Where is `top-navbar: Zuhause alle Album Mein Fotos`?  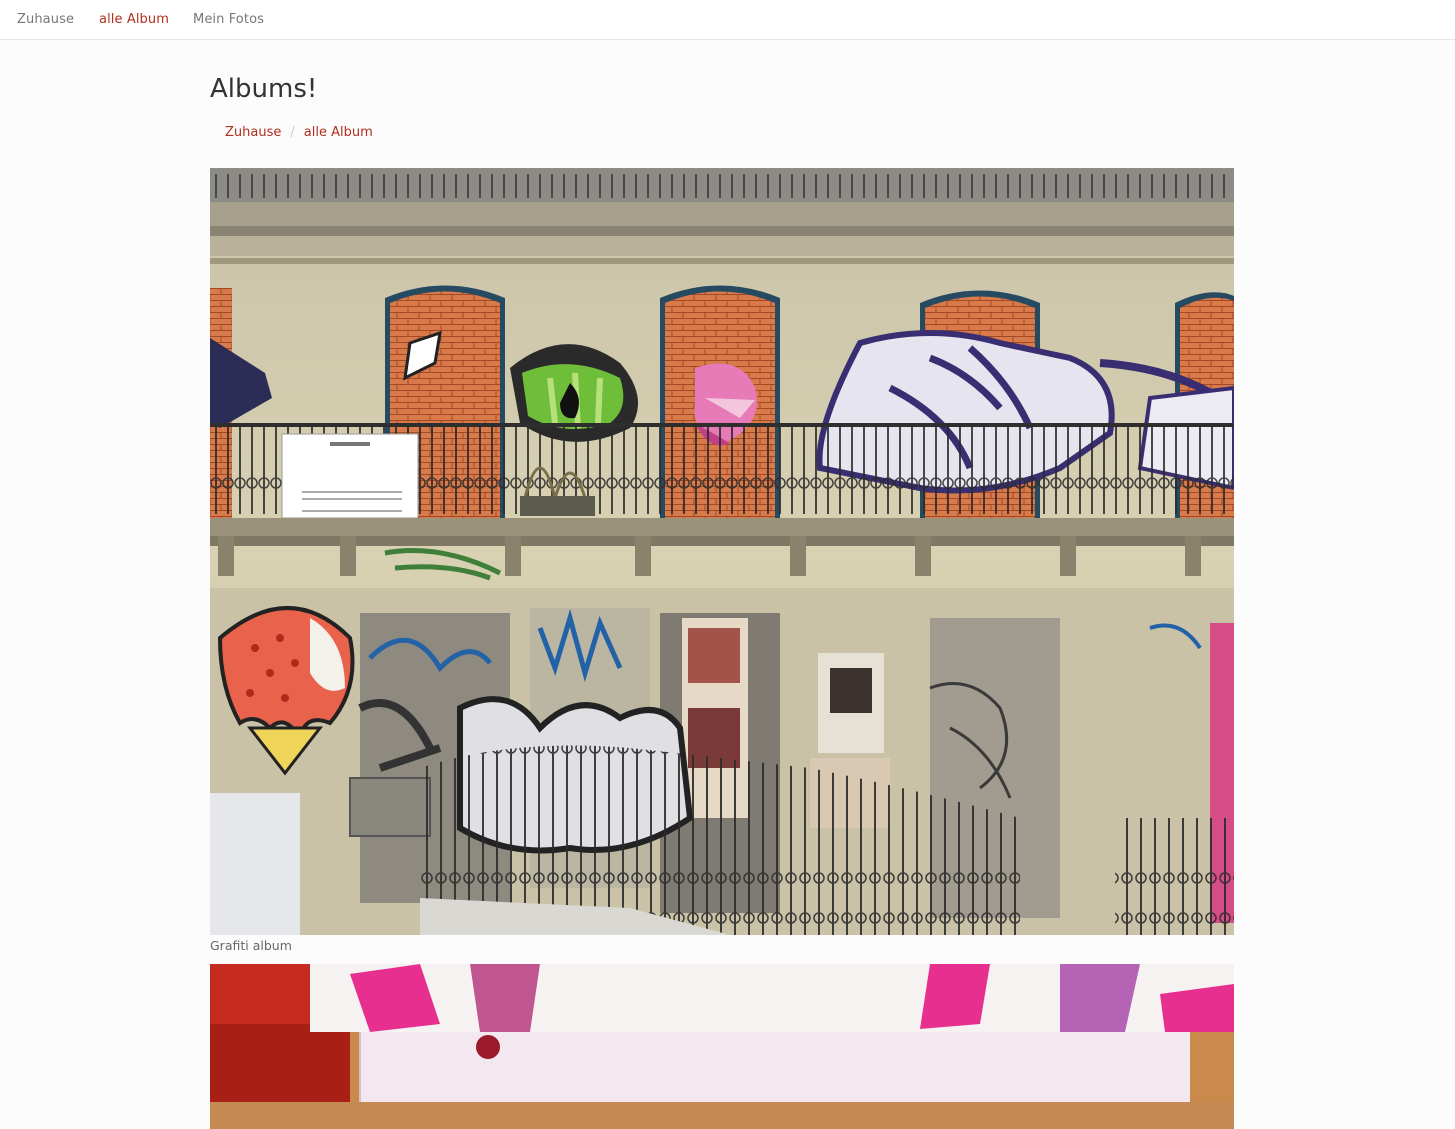
top-navbar: Zuhause alle Album Mein Fotos is located at coordinates (727, 20).